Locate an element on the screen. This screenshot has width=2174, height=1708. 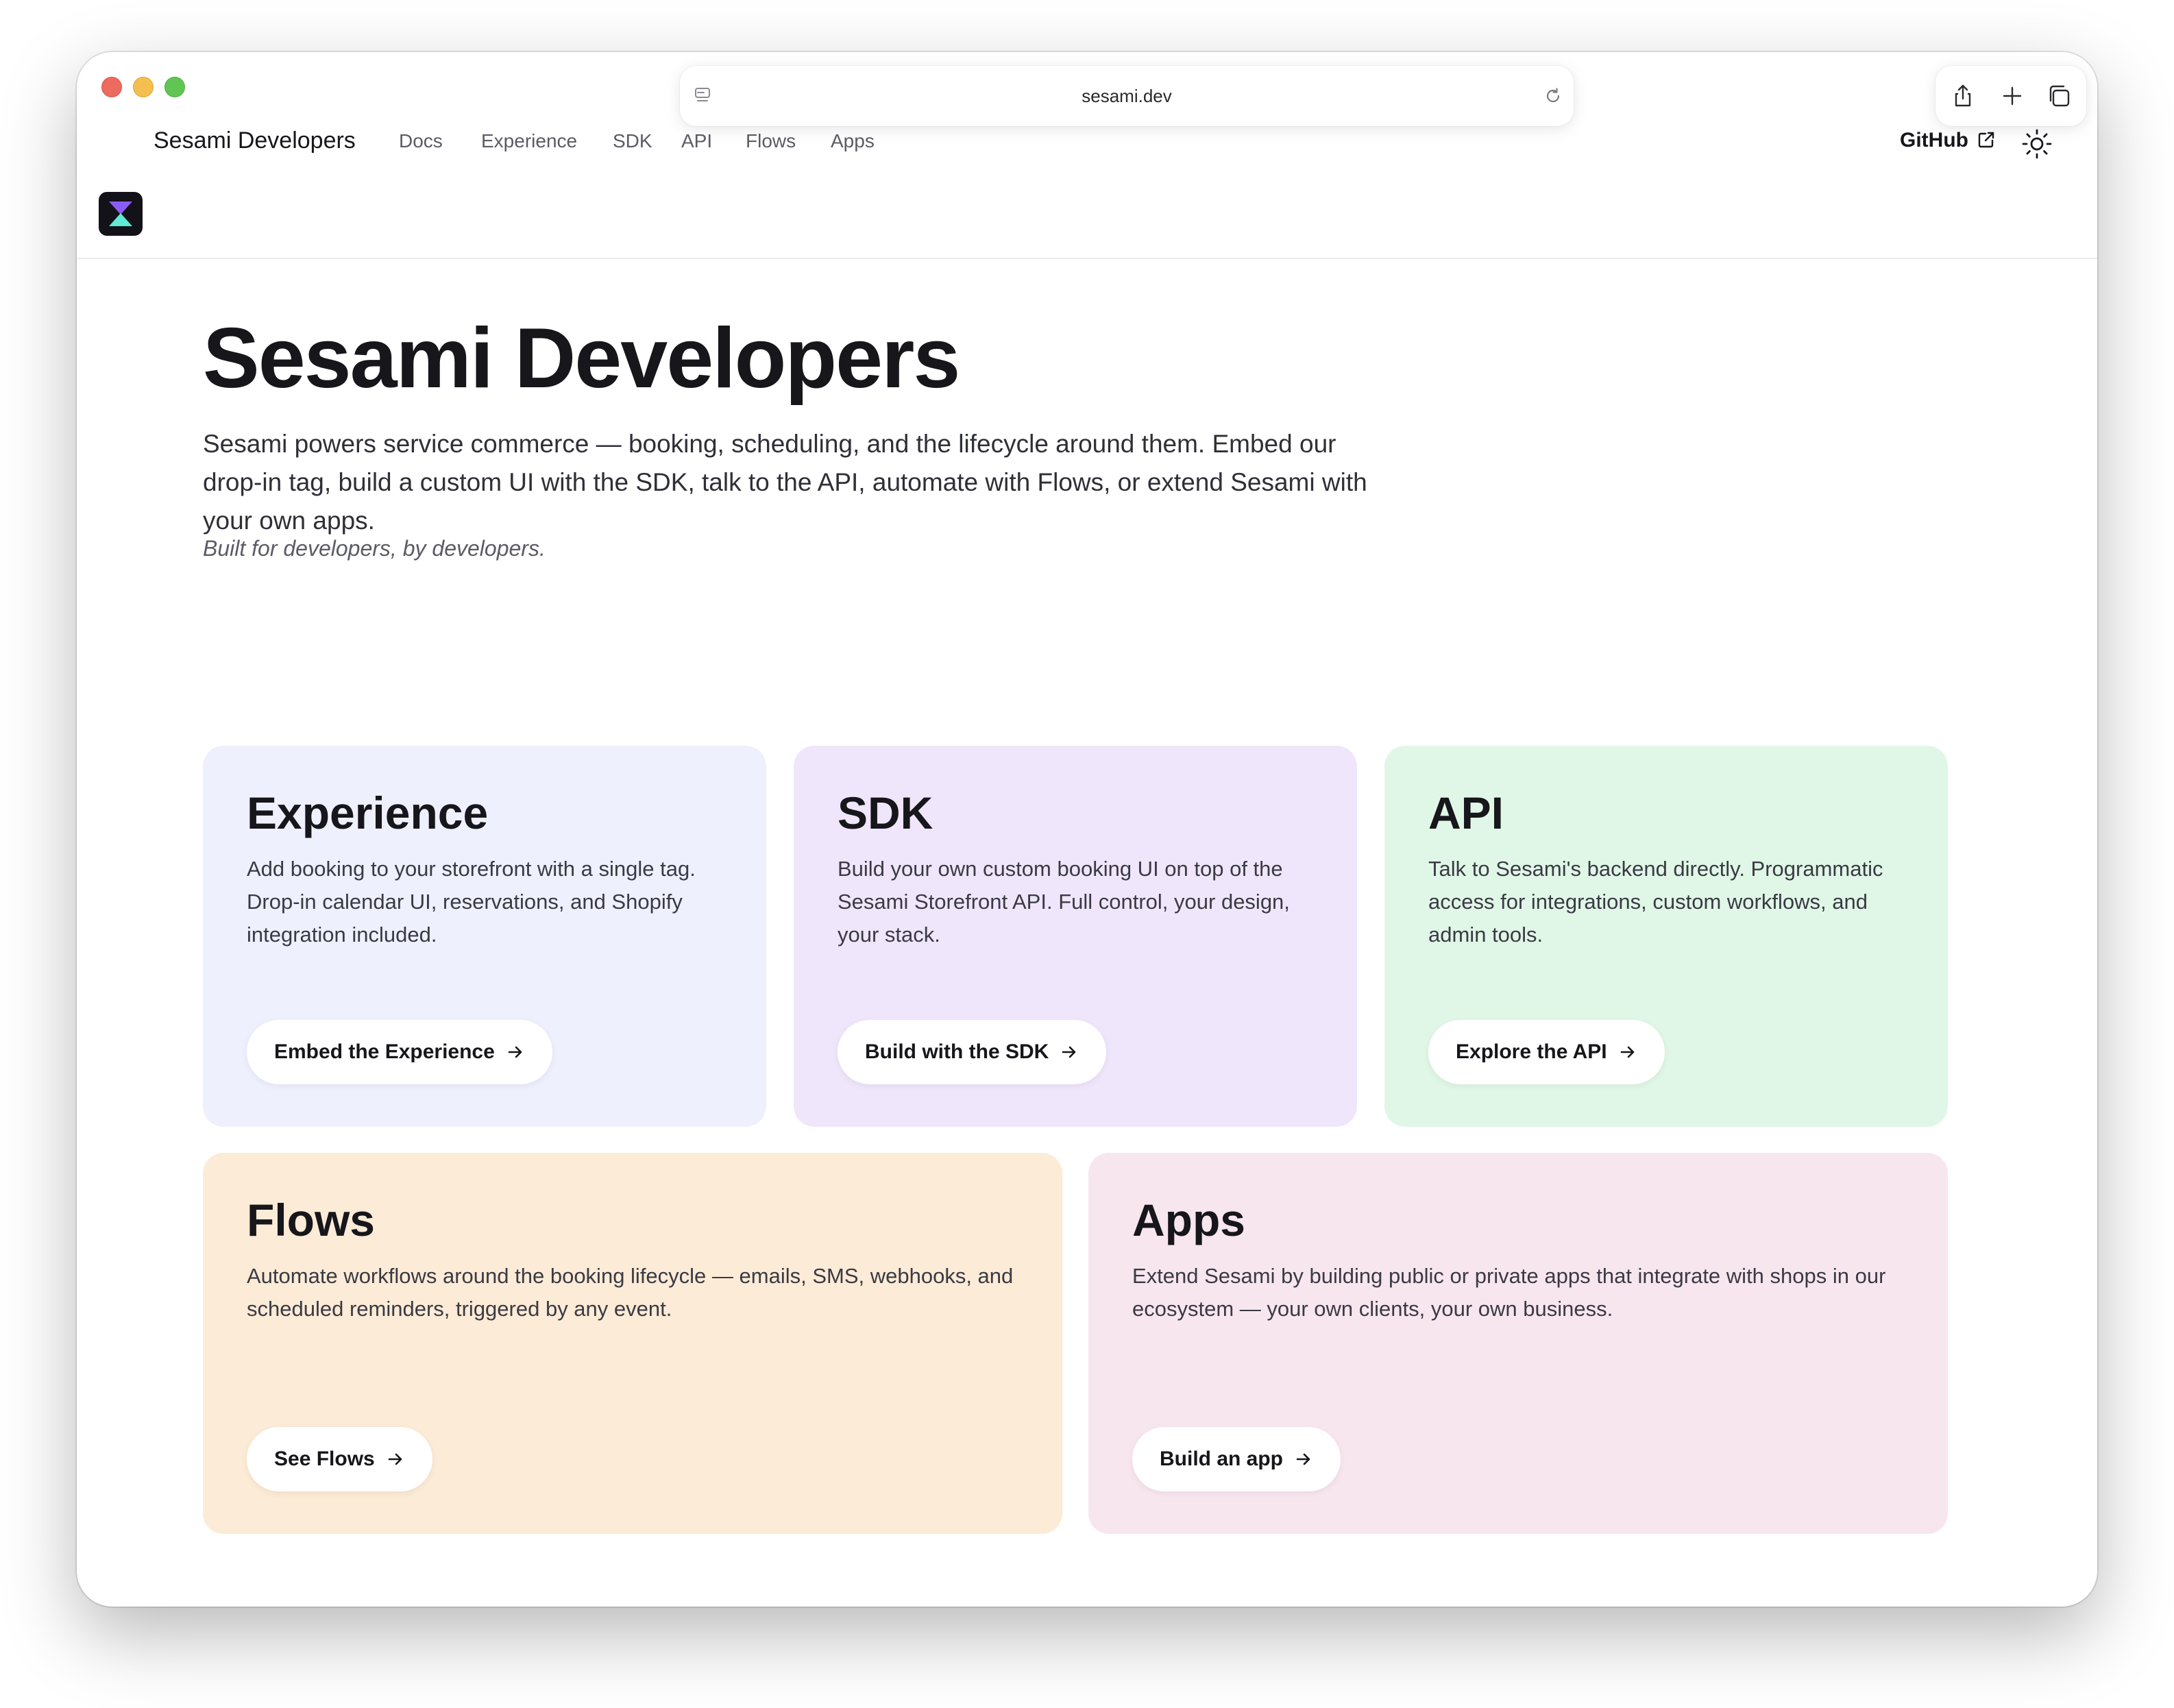
site-header is located at coordinates (1087, 191).